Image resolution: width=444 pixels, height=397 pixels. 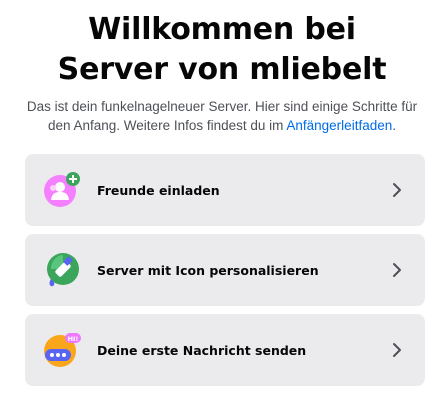 I want to click on welcome-title-line1: Willkommen bei, so click(x=222, y=29).